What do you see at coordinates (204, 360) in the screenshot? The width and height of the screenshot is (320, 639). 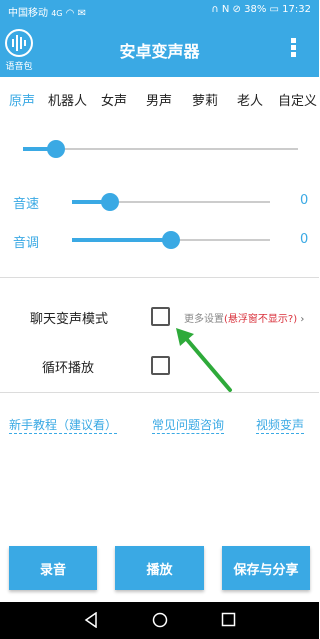 I see `annotation-arrow` at bounding box center [204, 360].